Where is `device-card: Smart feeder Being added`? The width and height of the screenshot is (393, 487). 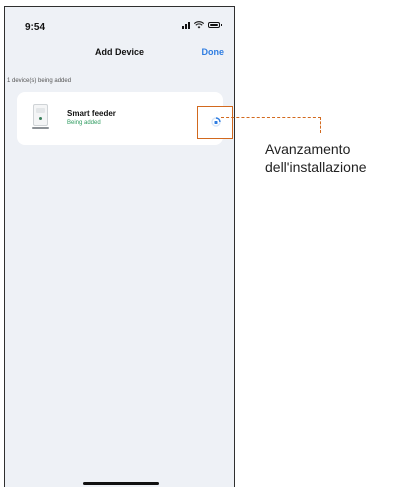
device-card: Smart feeder Being added is located at coordinates (125, 118).